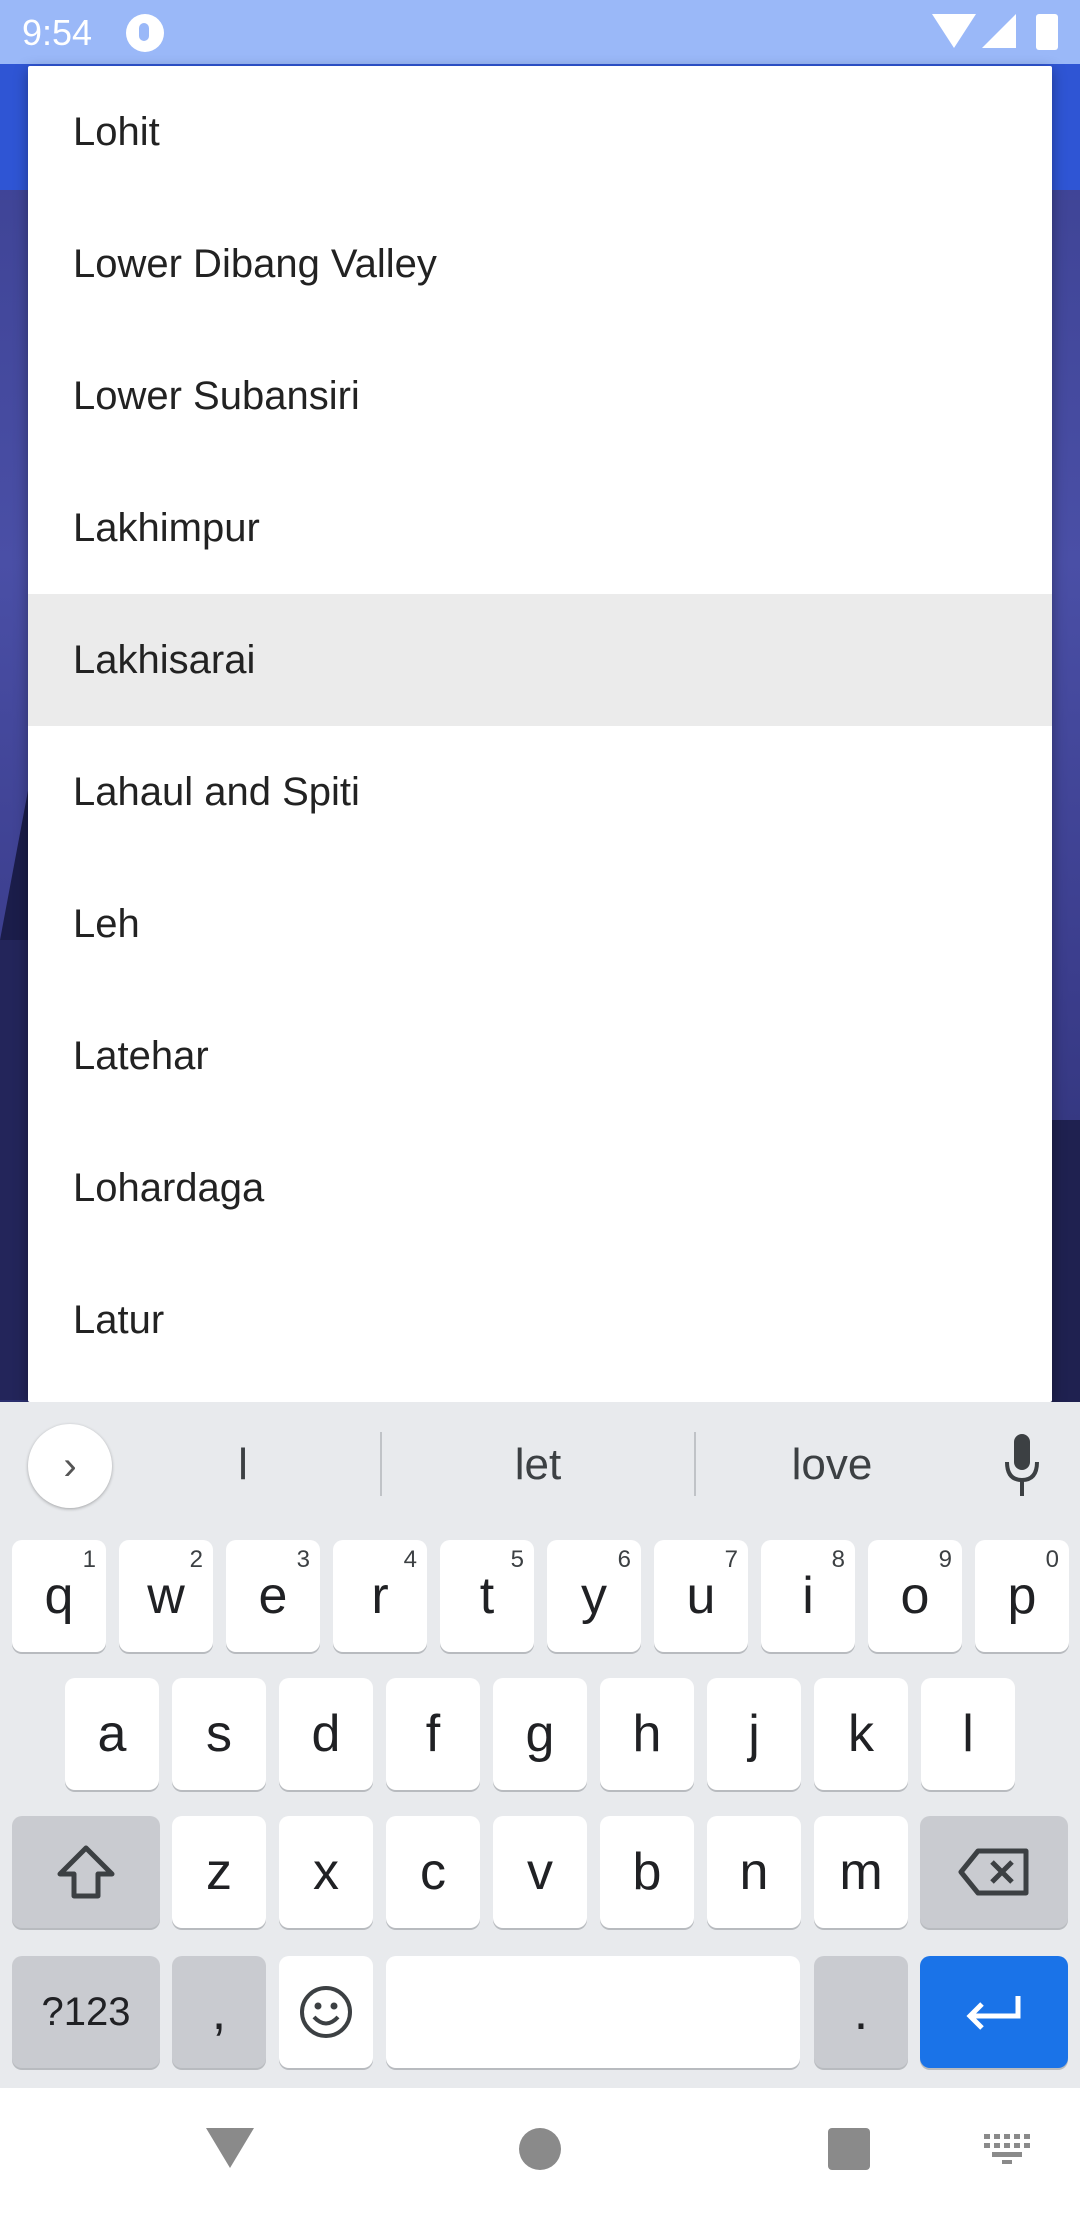  I want to click on shift-arrow-icon, so click(86, 1872).